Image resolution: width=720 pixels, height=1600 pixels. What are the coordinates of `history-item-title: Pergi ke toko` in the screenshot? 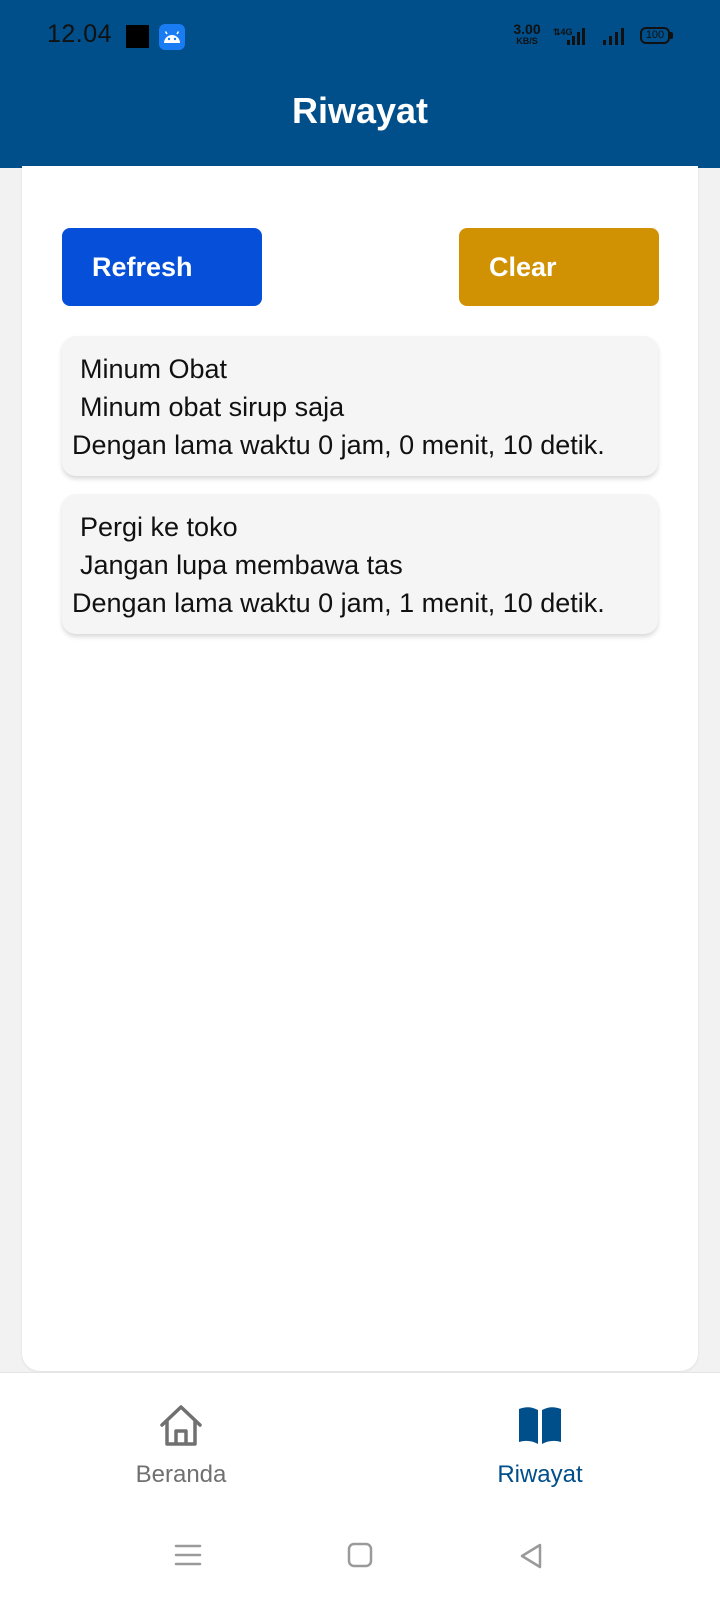 It's located at (159, 527).